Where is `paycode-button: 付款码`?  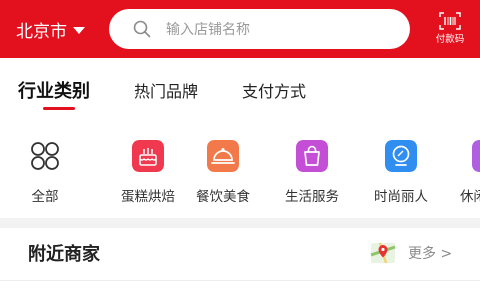 paycode-button: 付款码 is located at coordinates (450, 29).